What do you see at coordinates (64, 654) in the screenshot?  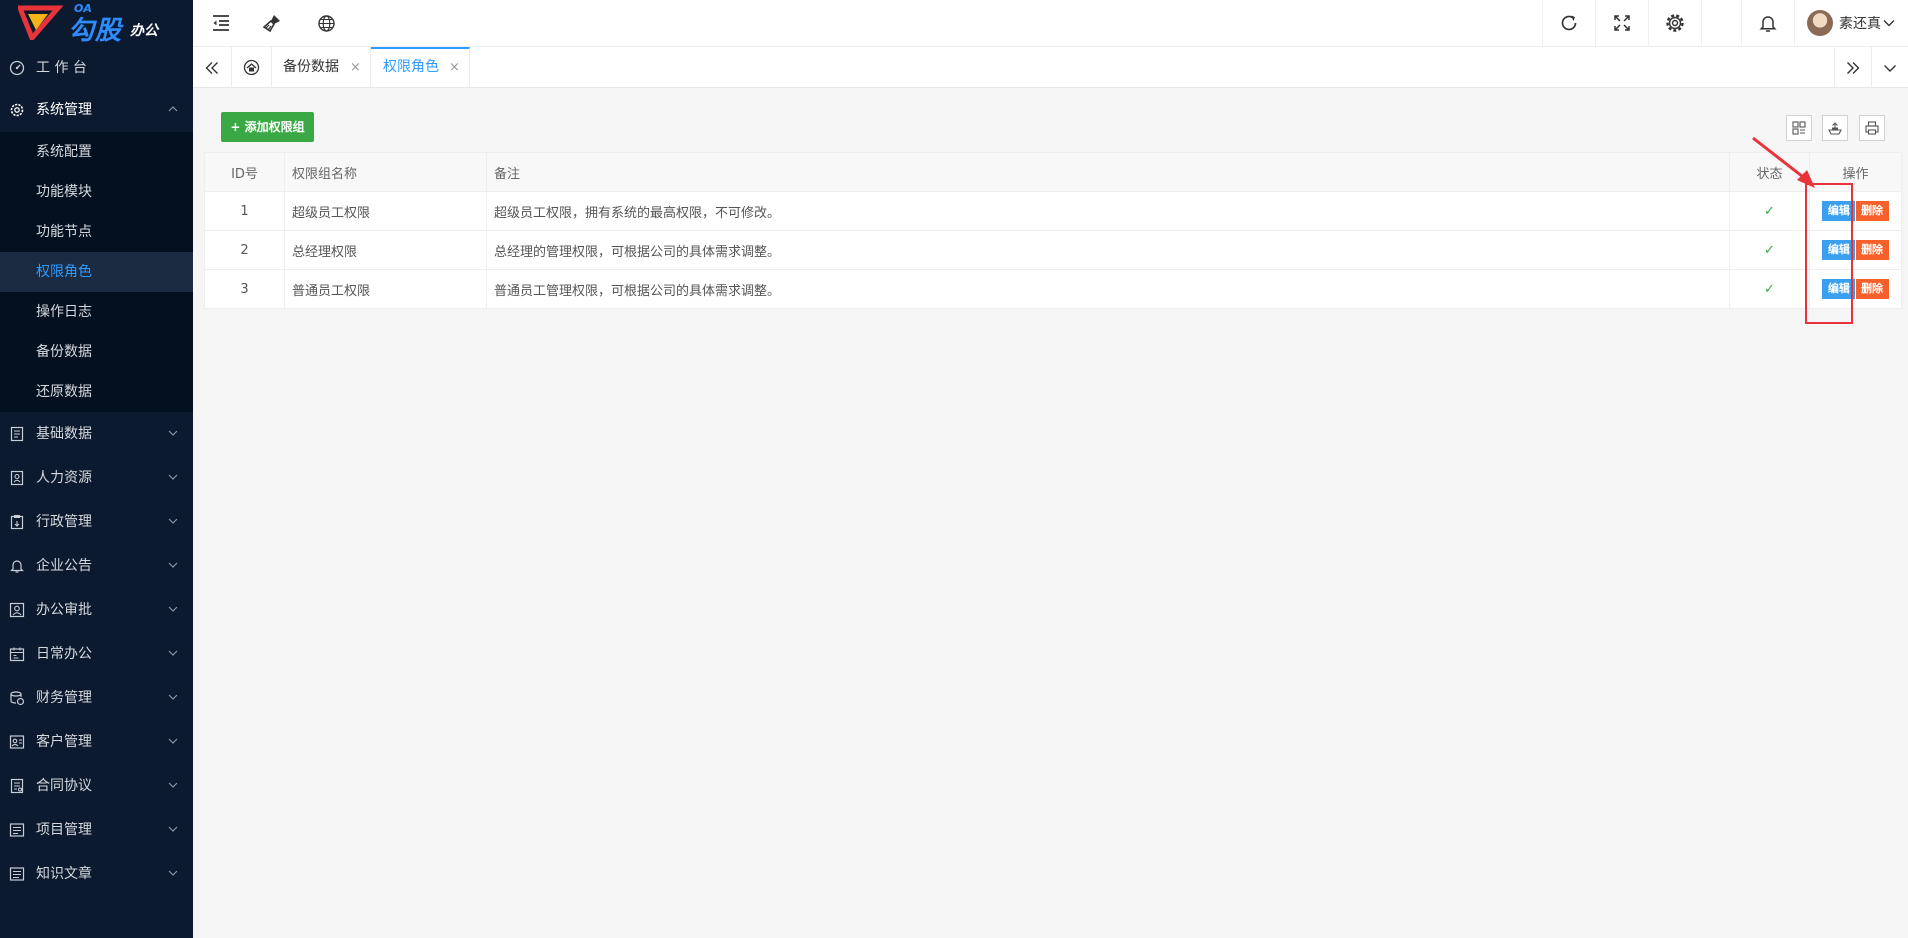 I see `nav-label: 日常办公` at bounding box center [64, 654].